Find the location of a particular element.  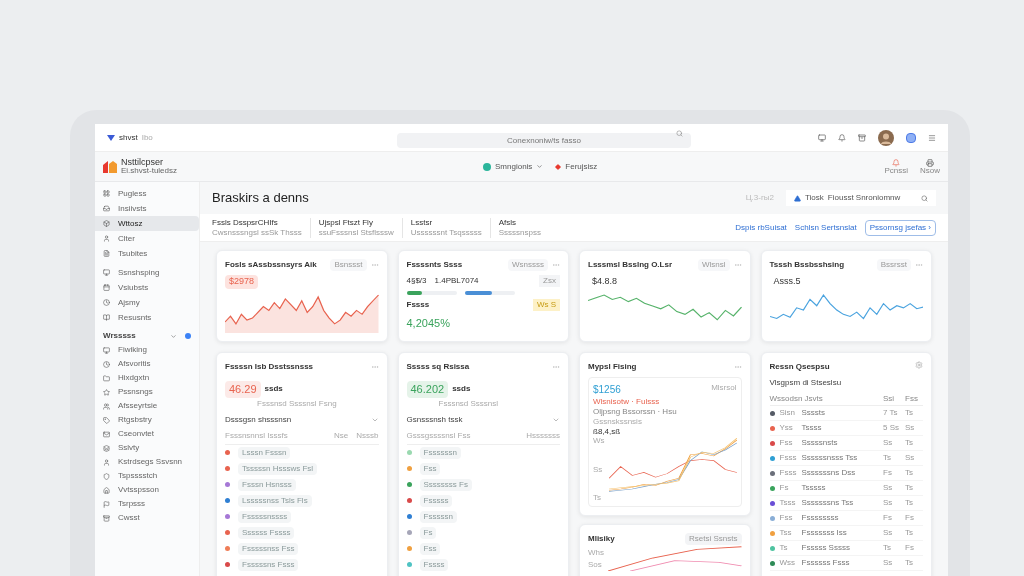

table-cell-text: Tsssss is located at coordinates (814, 488).